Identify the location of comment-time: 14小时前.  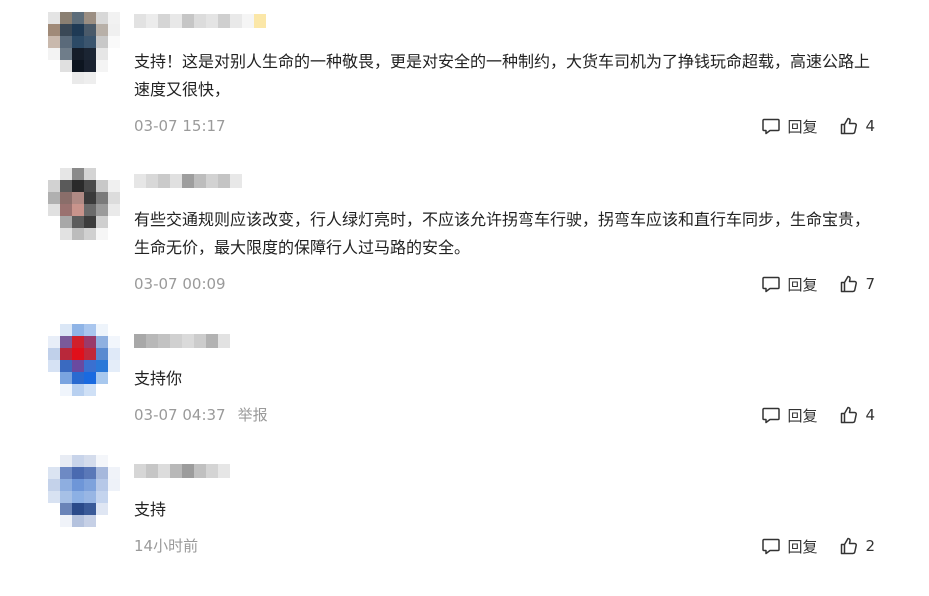
(166, 546).